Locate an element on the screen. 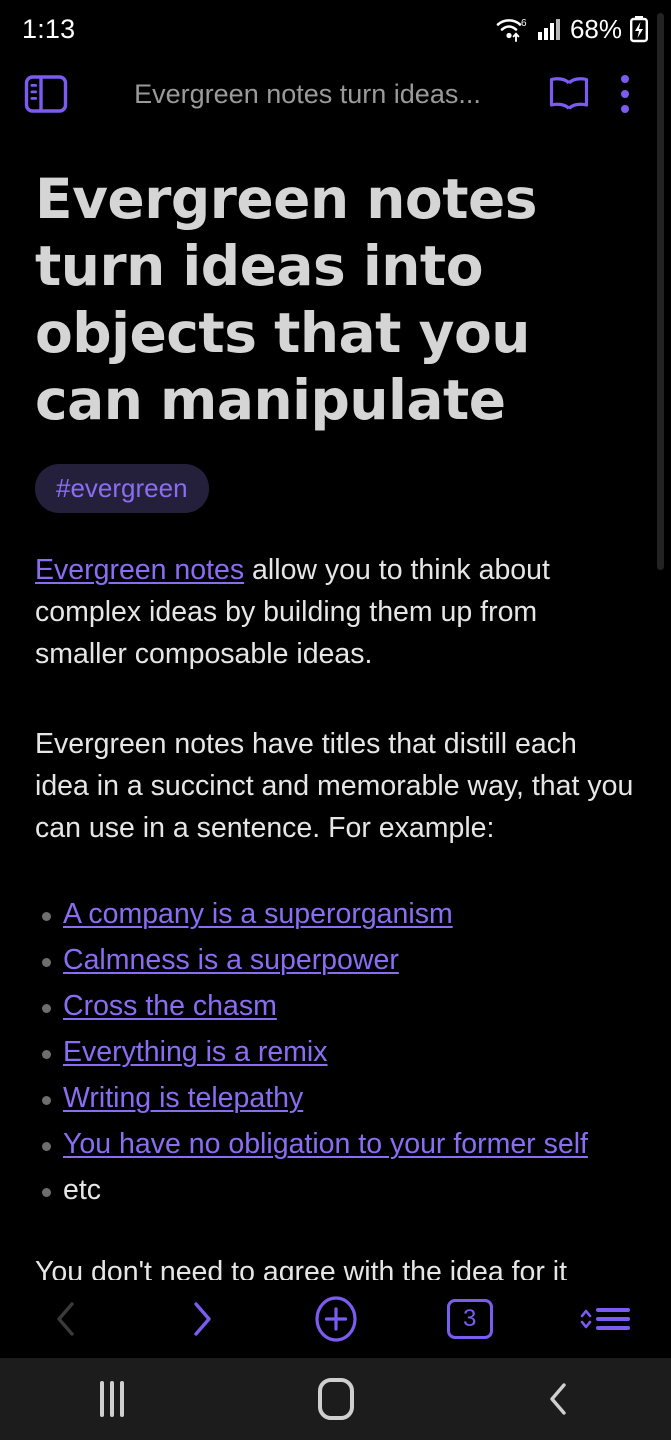  cellular-signal-icon is located at coordinates (550, 29).